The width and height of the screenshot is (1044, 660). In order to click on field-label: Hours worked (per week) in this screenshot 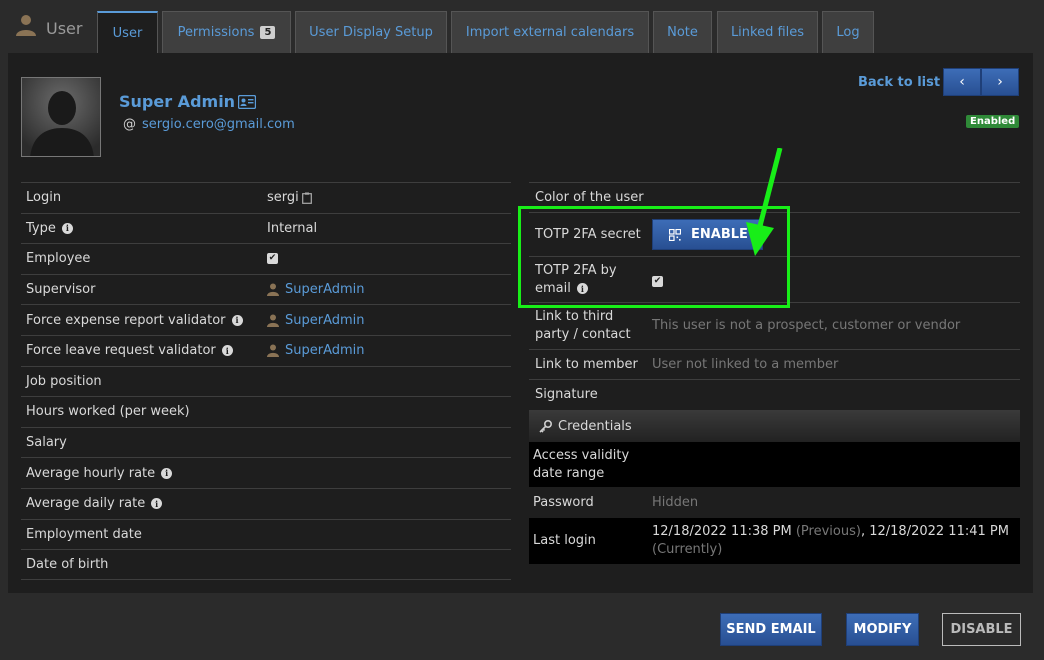, I will do `click(108, 412)`.